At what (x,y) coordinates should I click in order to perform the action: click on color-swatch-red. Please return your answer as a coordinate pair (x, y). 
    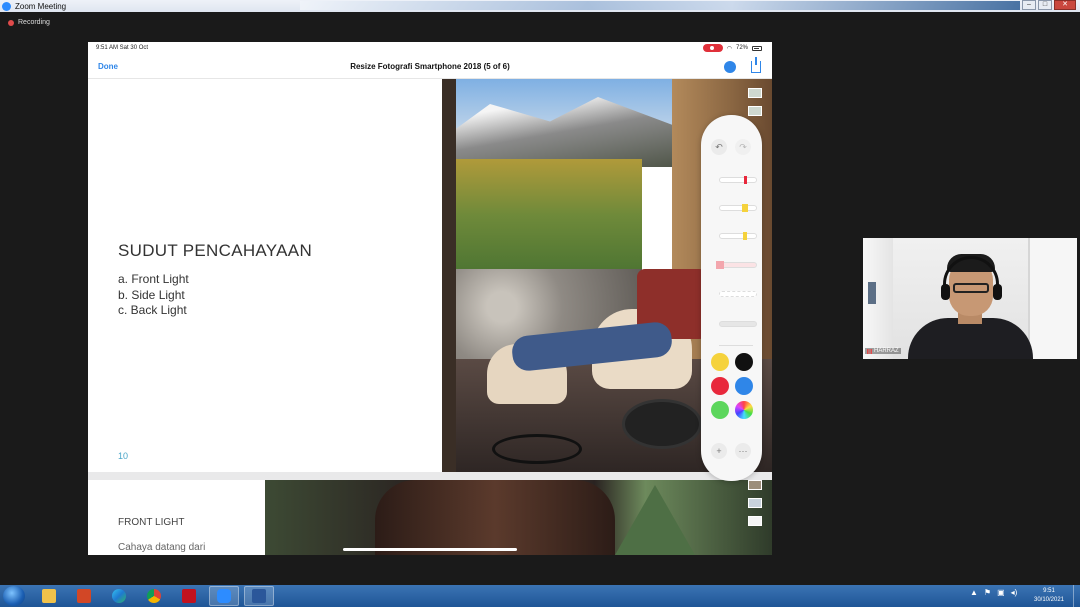
    Looking at the image, I should click on (720, 386).